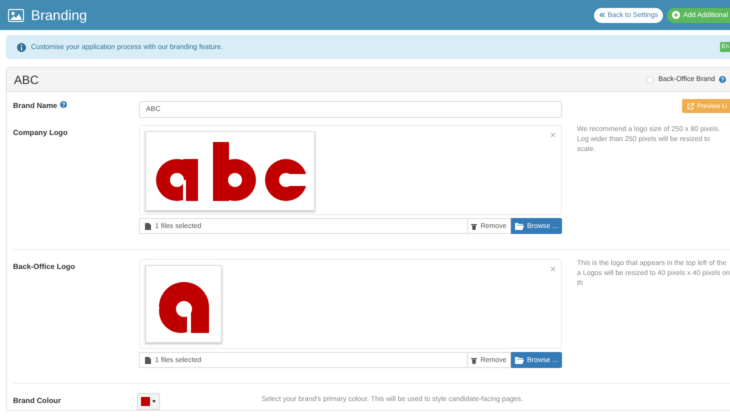 This screenshot has width=730, height=420. I want to click on external-link-icon, so click(690, 106).